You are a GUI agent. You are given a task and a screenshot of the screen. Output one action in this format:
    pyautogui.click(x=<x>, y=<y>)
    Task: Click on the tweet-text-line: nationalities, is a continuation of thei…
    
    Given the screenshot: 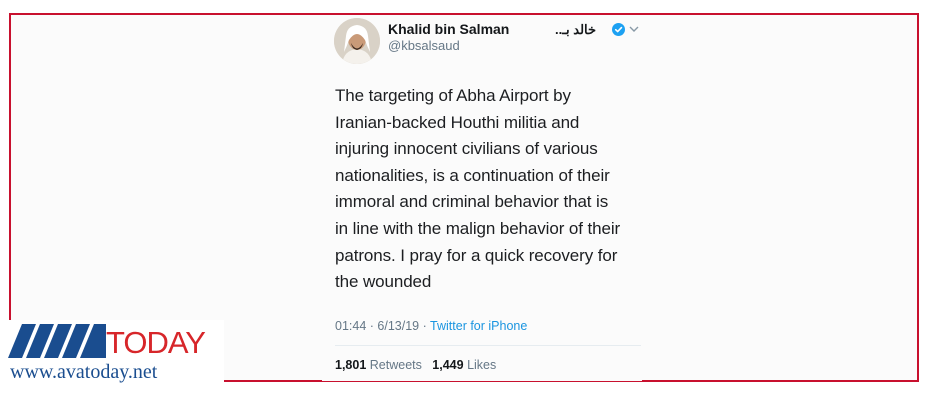 What is the action you would take?
    pyautogui.click(x=472, y=175)
    